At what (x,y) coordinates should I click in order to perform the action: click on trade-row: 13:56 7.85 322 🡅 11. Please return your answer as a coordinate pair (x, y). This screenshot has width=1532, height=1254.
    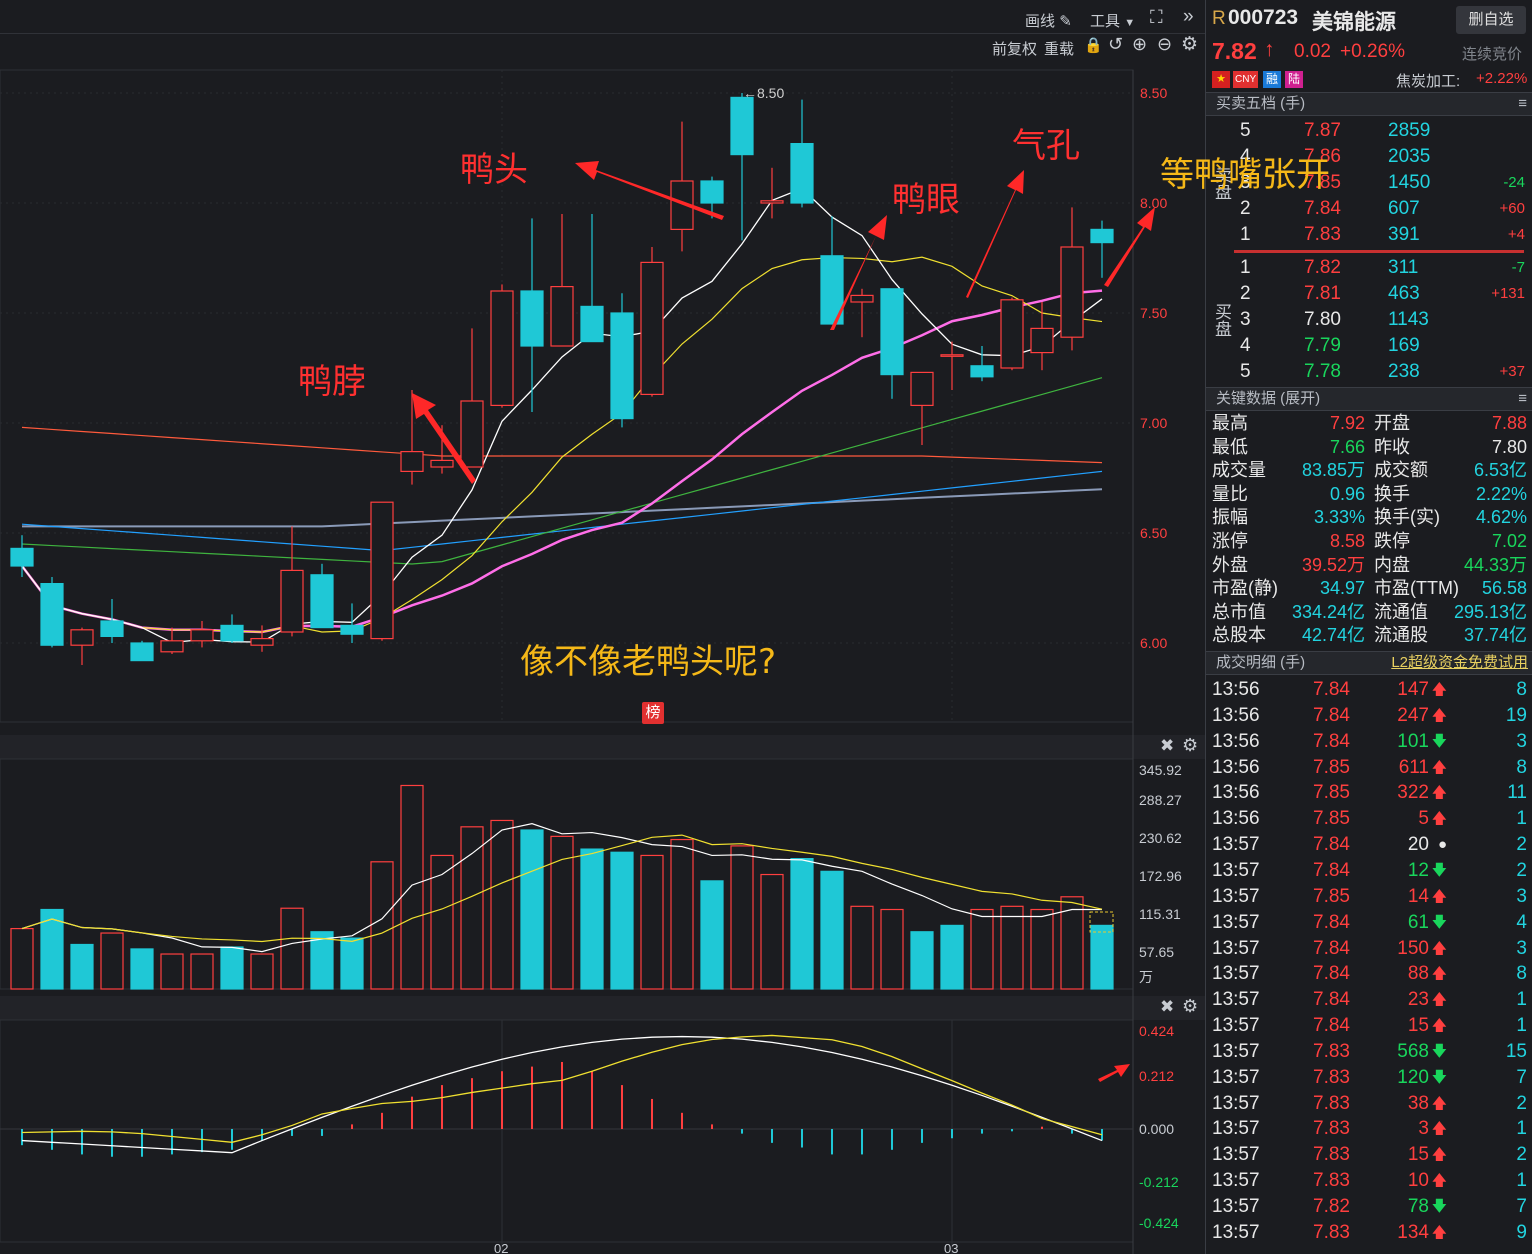
    Looking at the image, I should click on (1369, 793).